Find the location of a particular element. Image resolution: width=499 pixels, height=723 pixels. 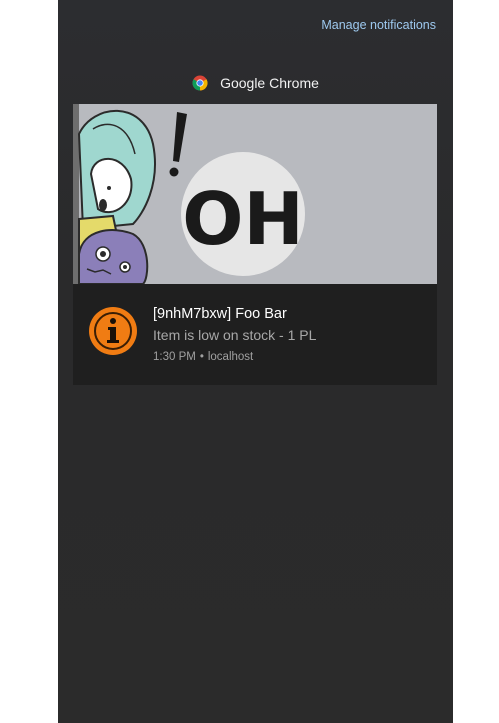

app-name: Google Chrome is located at coordinates (269, 83).